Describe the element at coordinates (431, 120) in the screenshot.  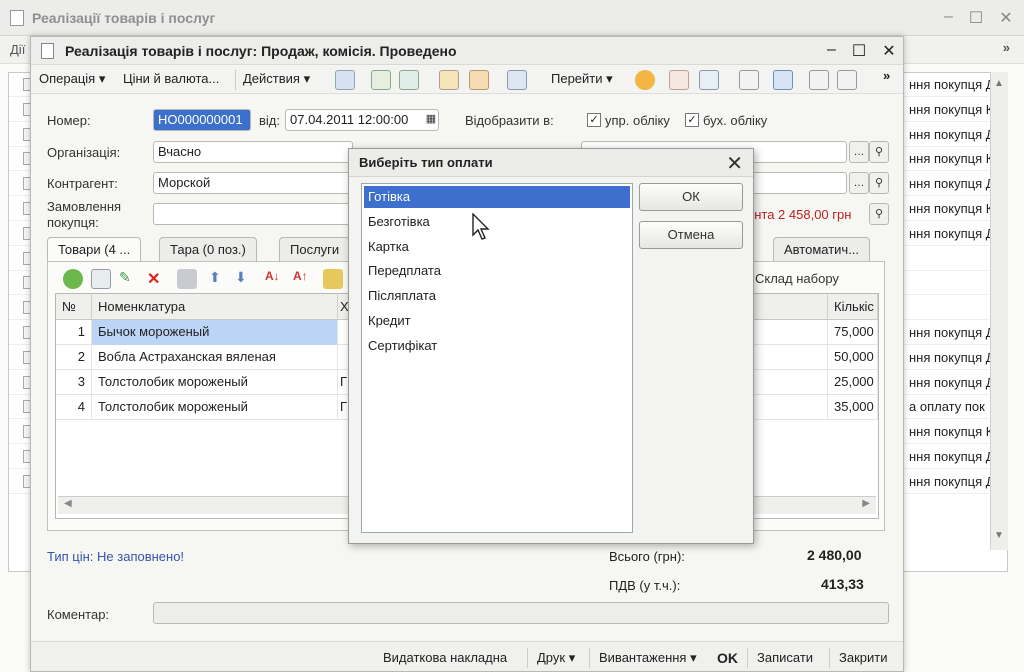
I see `calendar-icon: ▦` at that location.